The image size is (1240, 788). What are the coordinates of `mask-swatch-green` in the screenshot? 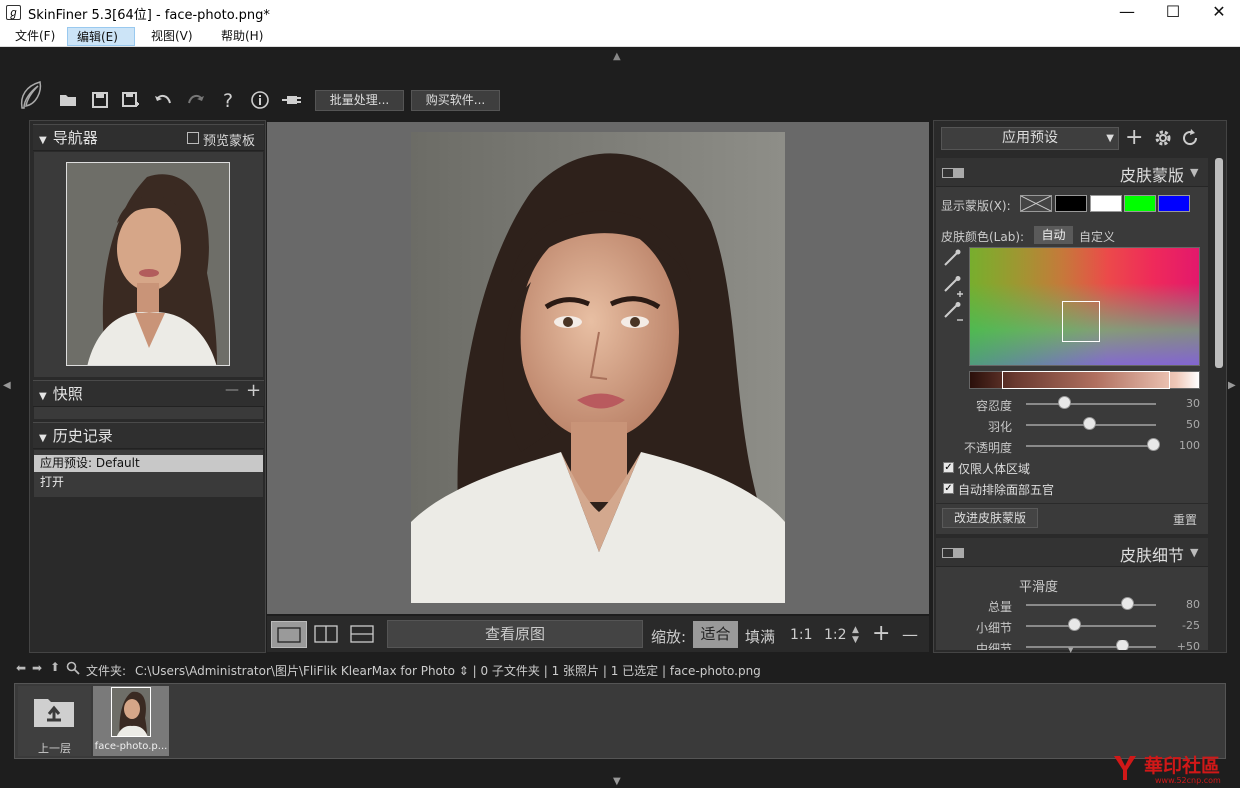 It's located at (1140, 203).